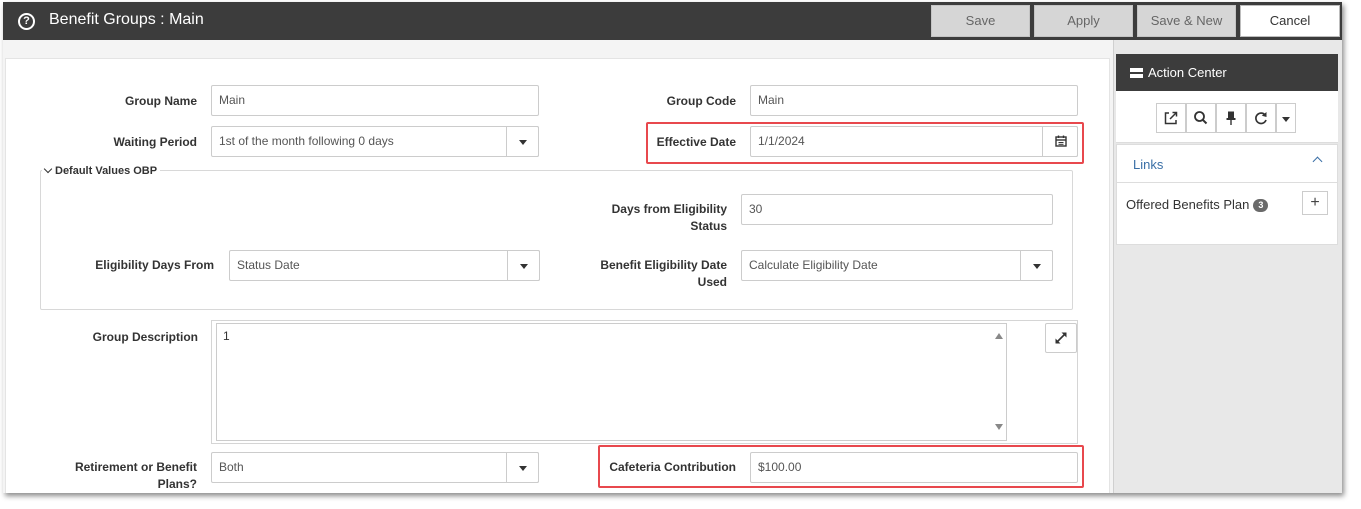  What do you see at coordinates (101, 170) in the screenshot?
I see `default-values-legend: Default Values OBP` at bounding box center [101, 170].